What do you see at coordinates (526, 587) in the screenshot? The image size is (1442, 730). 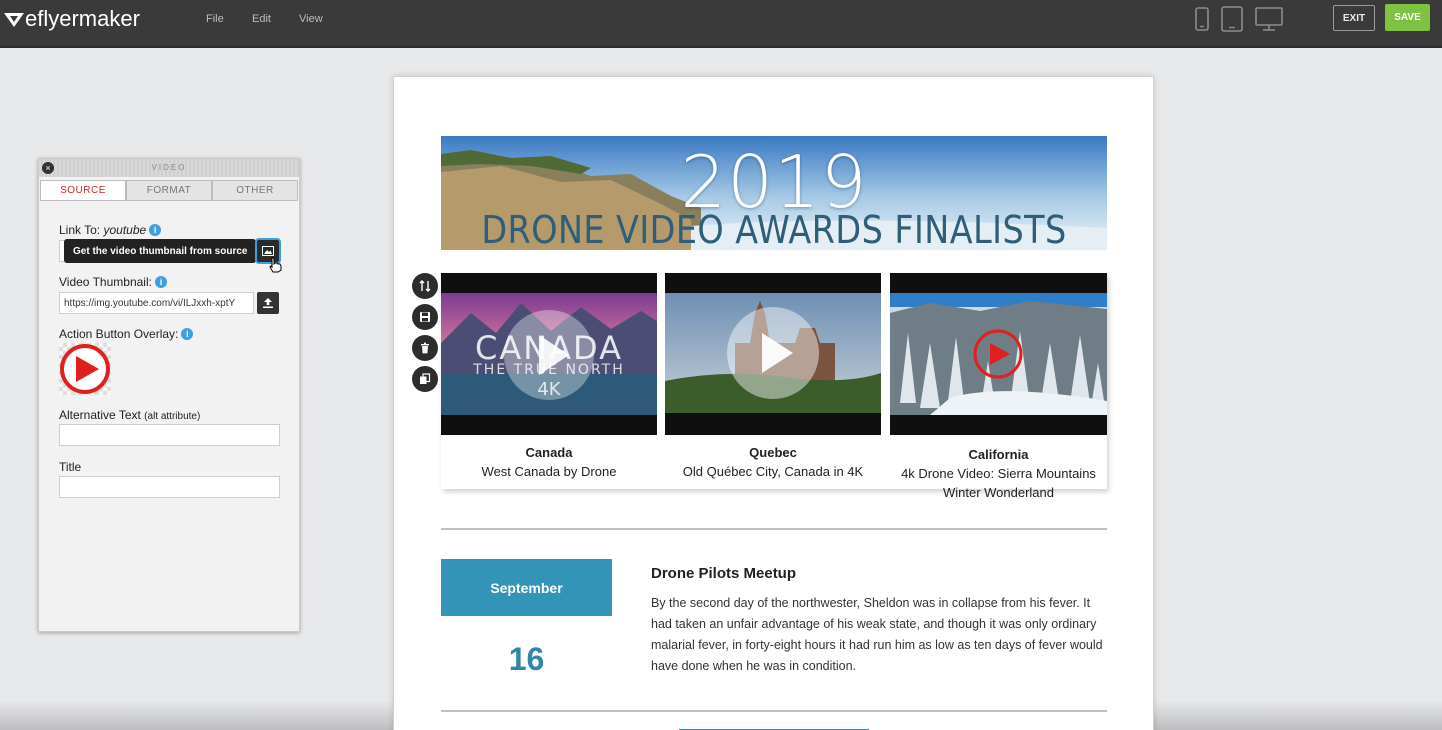 I see `event-month: September` at bounding box center [526, 587].